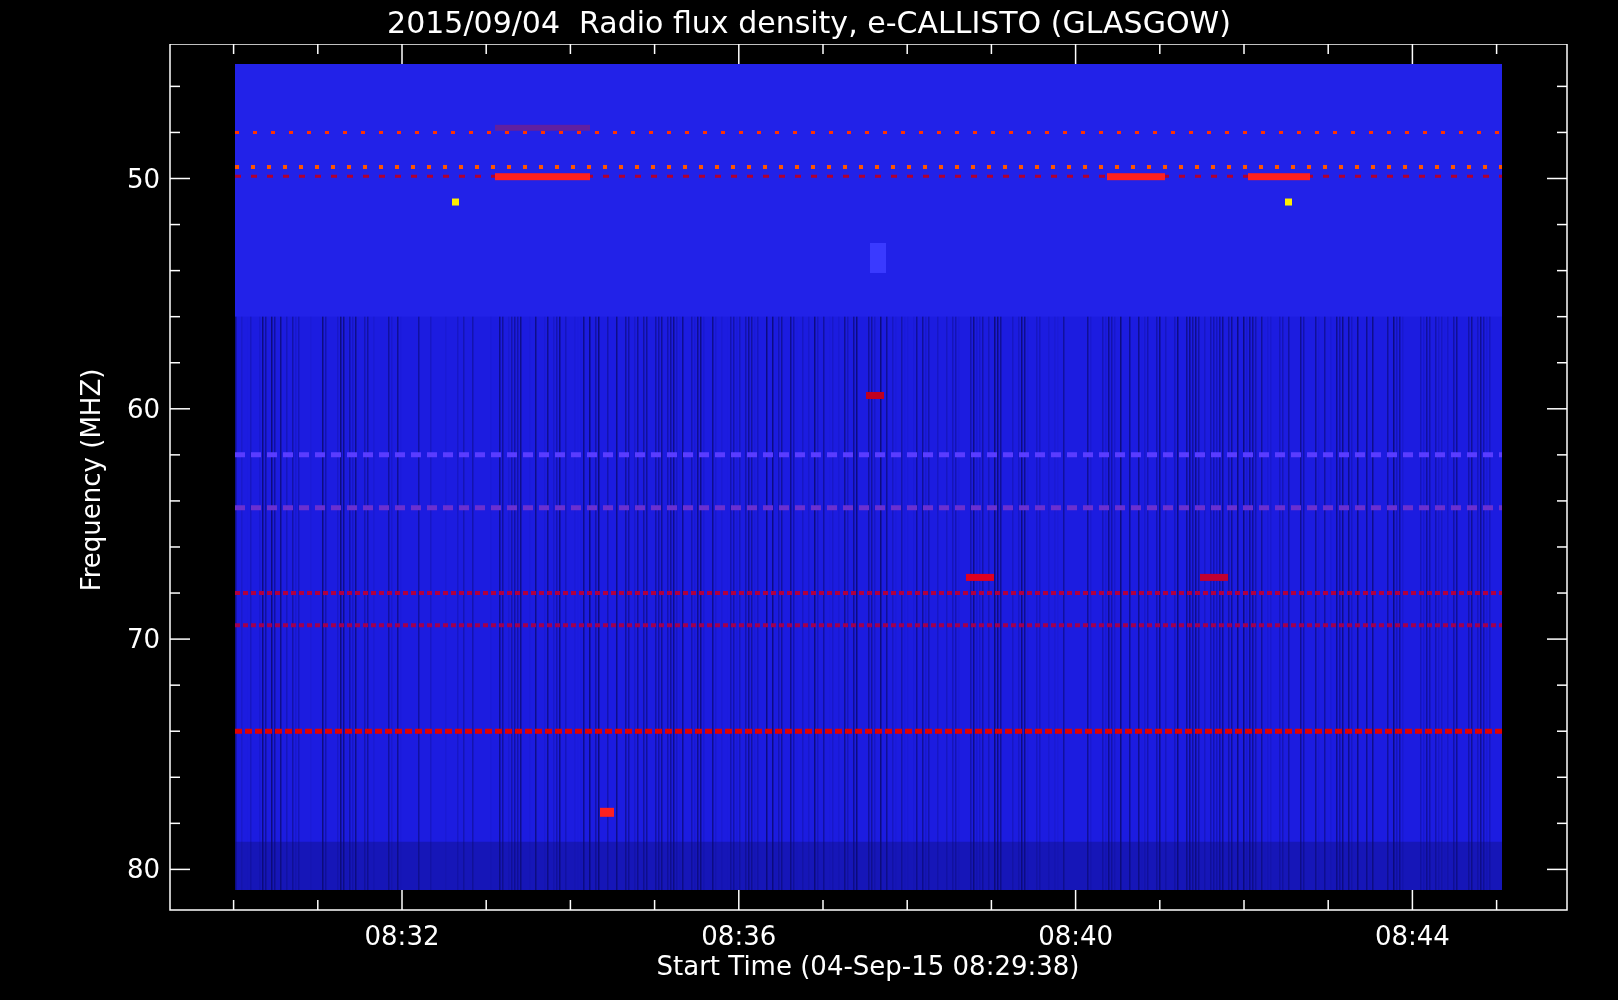 This screenshot has width=1618, height=1000. I want to click on y-tick-label: 70, so click(143, 639).